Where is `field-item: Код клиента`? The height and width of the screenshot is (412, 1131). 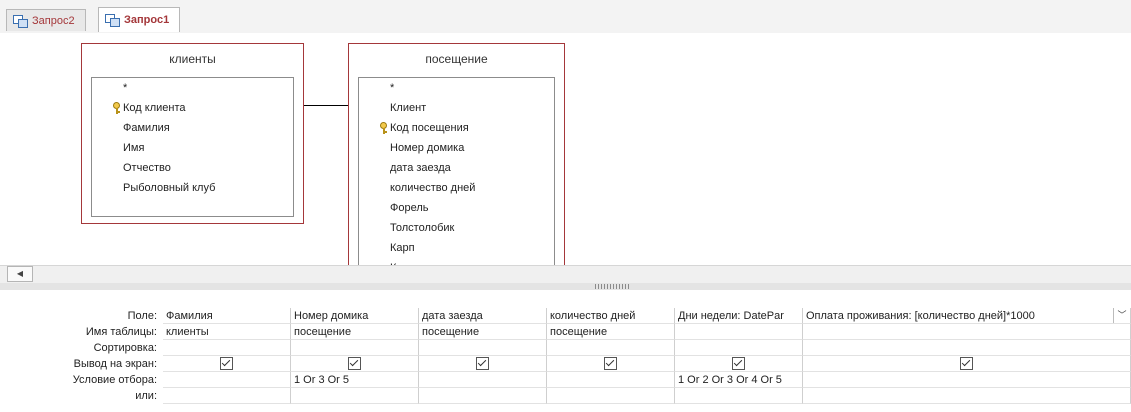
field-item: Код клиента is located at coordinates (192, 108).